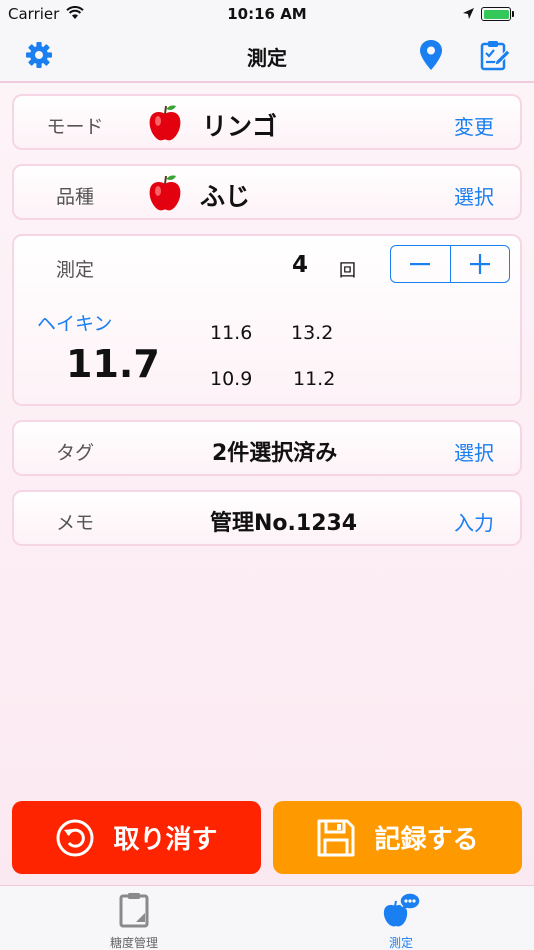 The width and height of the screenshot is (534, 950). Describe the element at coordinates (400, 943) in the screenshot. I see `tab-label: 測定` at that location.